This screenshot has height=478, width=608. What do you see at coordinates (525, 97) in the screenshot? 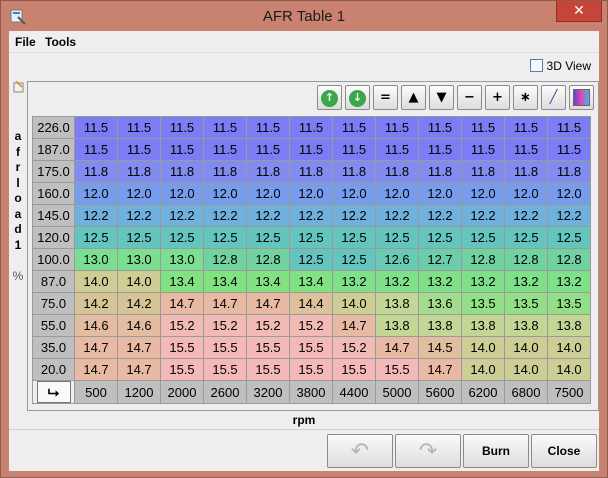
I see `multiply-button: ∗` at bounding box center [525, 97].